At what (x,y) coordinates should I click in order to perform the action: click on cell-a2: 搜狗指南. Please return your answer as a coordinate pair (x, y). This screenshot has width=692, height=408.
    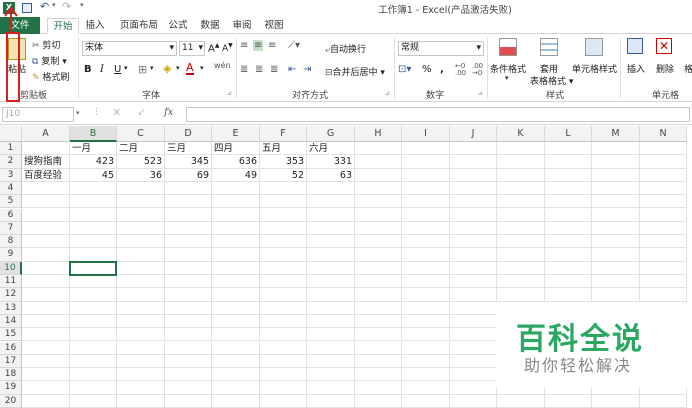
    Looking at the image, I should click on (46, 162).